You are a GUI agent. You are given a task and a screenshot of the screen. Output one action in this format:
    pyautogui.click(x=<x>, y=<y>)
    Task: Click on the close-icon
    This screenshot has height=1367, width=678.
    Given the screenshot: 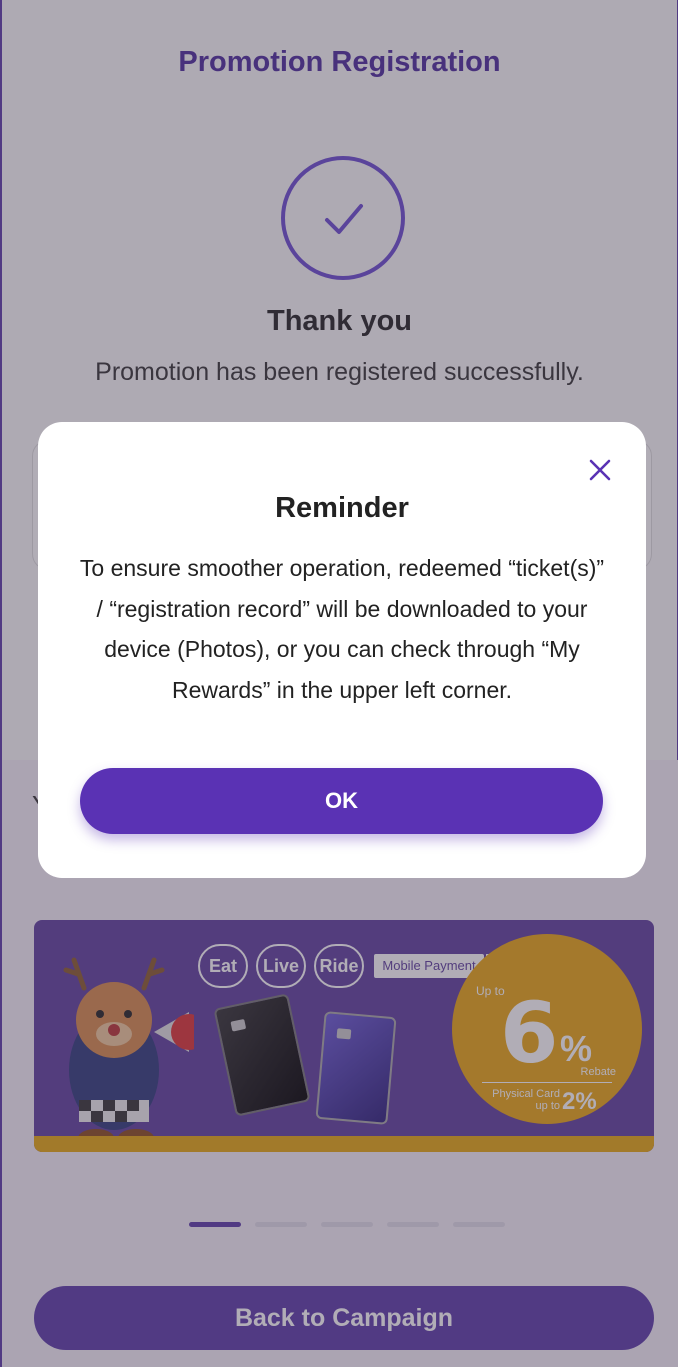 What is the action you would take?
    pyautogui.click(x=600, y=470)
    